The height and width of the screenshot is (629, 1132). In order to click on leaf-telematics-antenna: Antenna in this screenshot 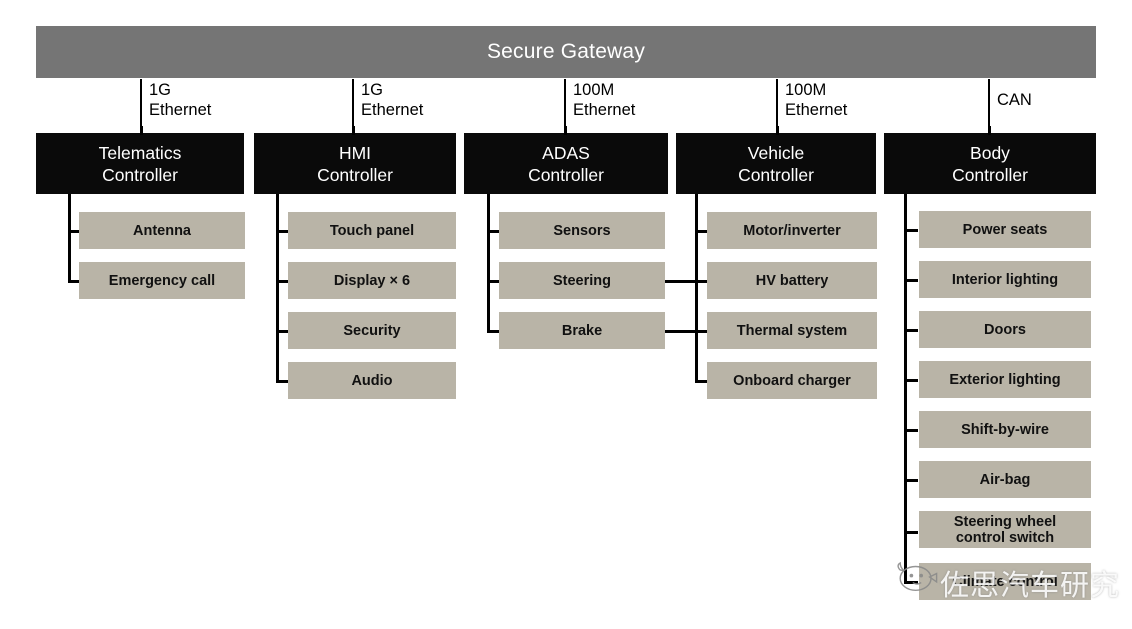, I will do `click(162, 230)`.